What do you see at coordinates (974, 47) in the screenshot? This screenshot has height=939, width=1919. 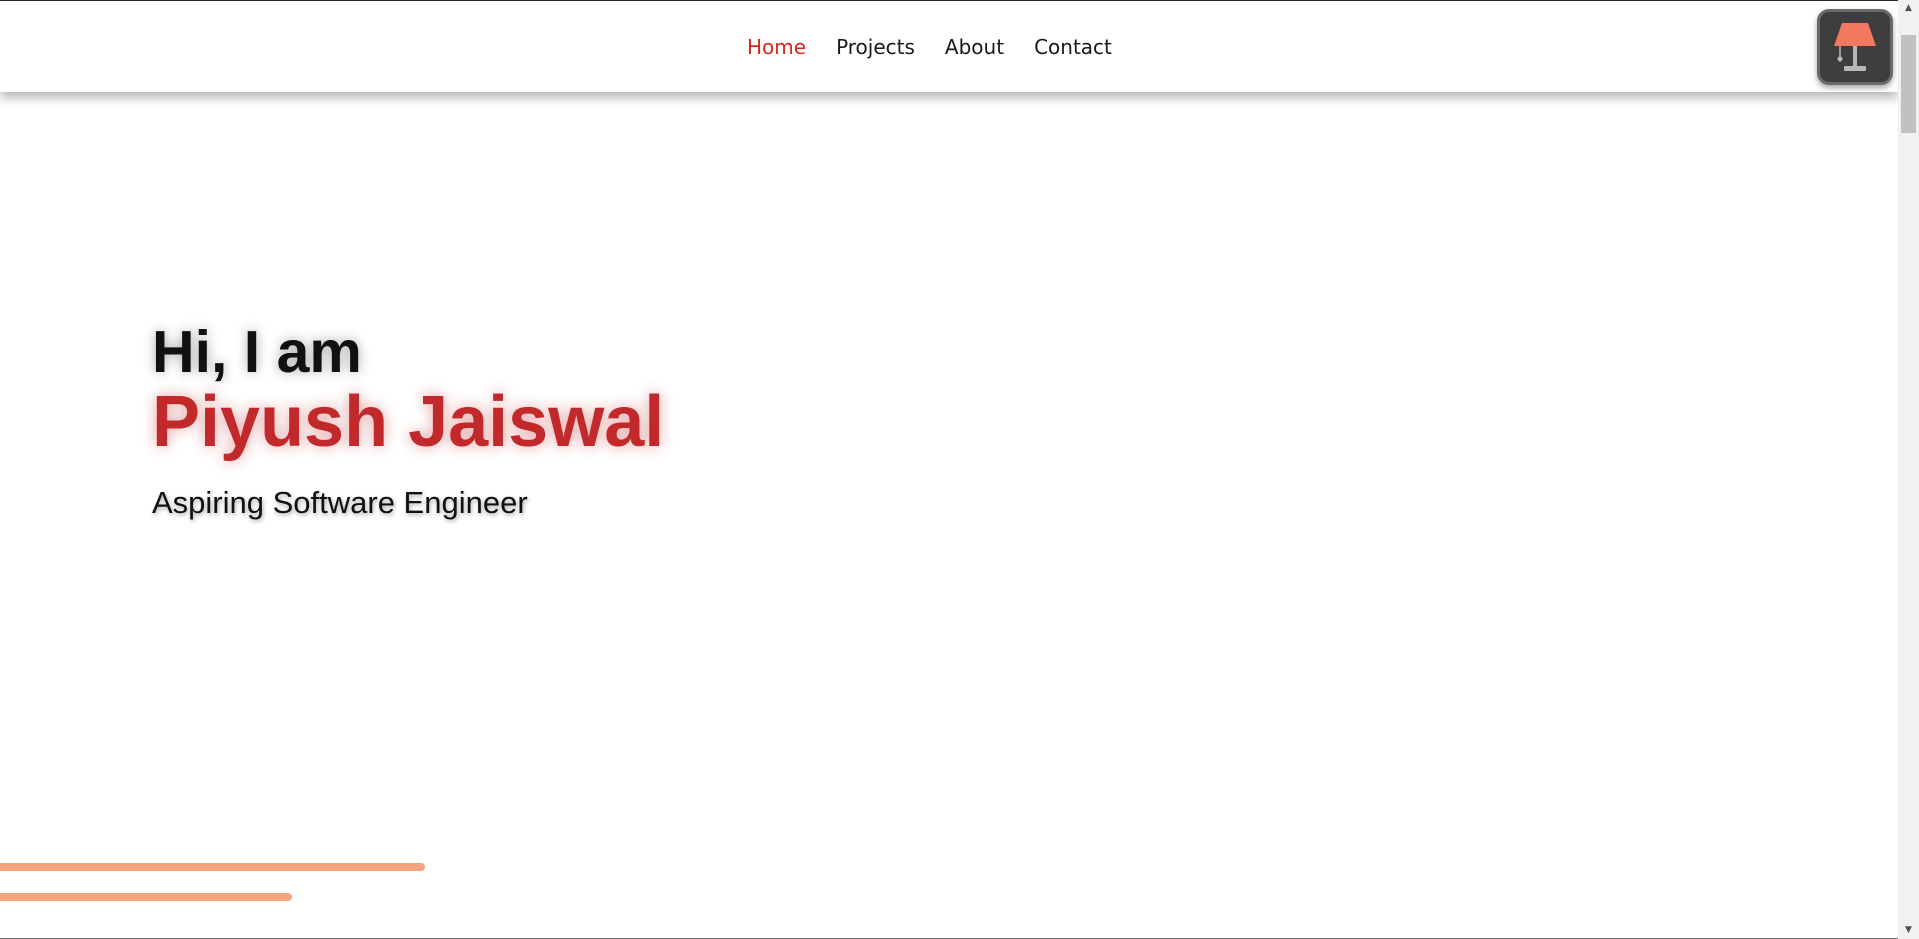 I see `nav-about-link: About` at bounding box center [974, 47].